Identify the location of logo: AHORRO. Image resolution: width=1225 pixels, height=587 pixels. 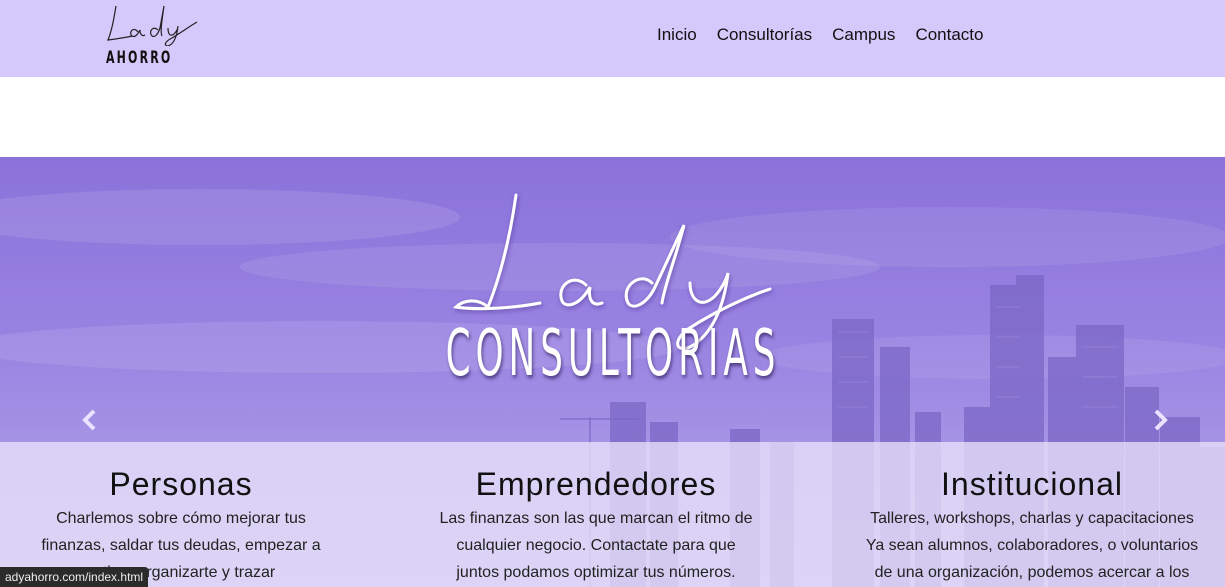
(150, 37).